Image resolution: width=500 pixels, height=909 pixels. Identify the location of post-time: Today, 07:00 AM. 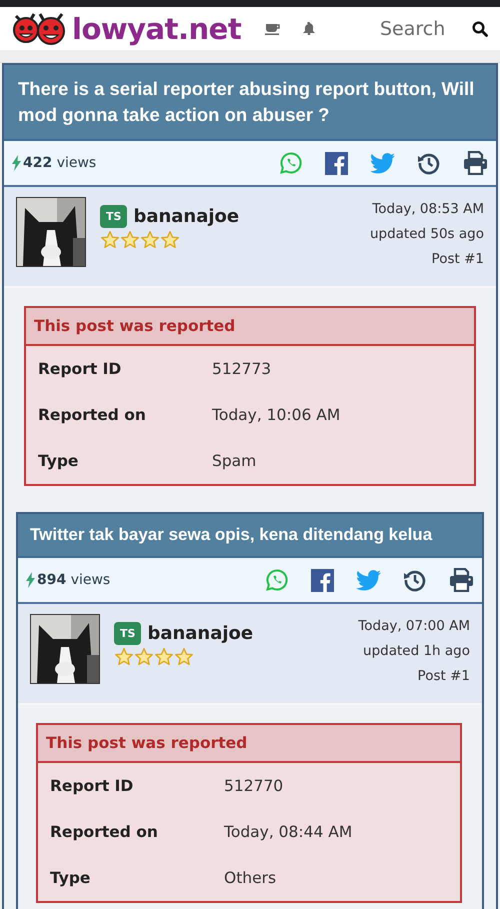
(414, 626).